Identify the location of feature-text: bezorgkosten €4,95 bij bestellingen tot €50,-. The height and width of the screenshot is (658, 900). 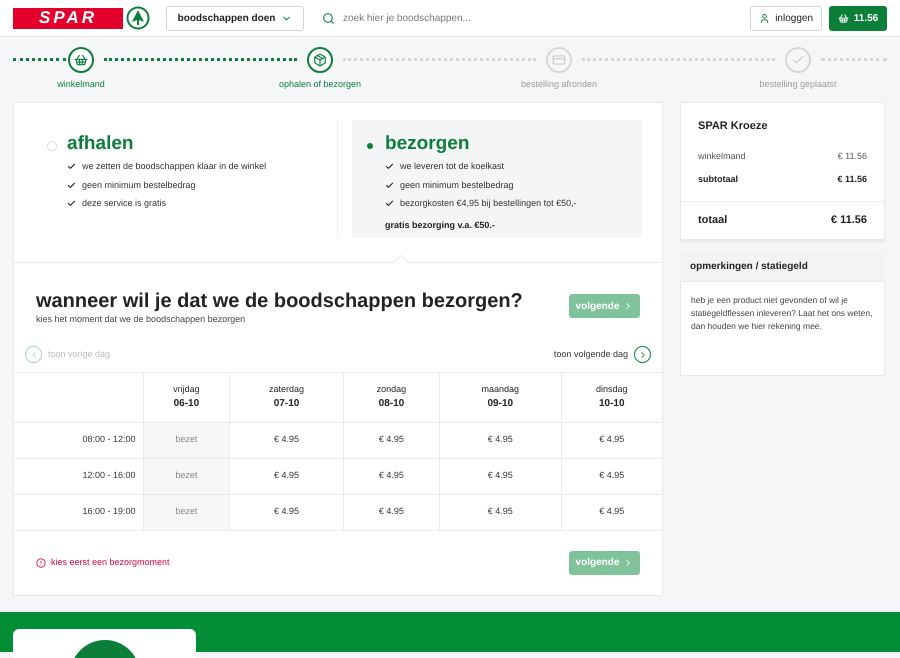
(488, 203).